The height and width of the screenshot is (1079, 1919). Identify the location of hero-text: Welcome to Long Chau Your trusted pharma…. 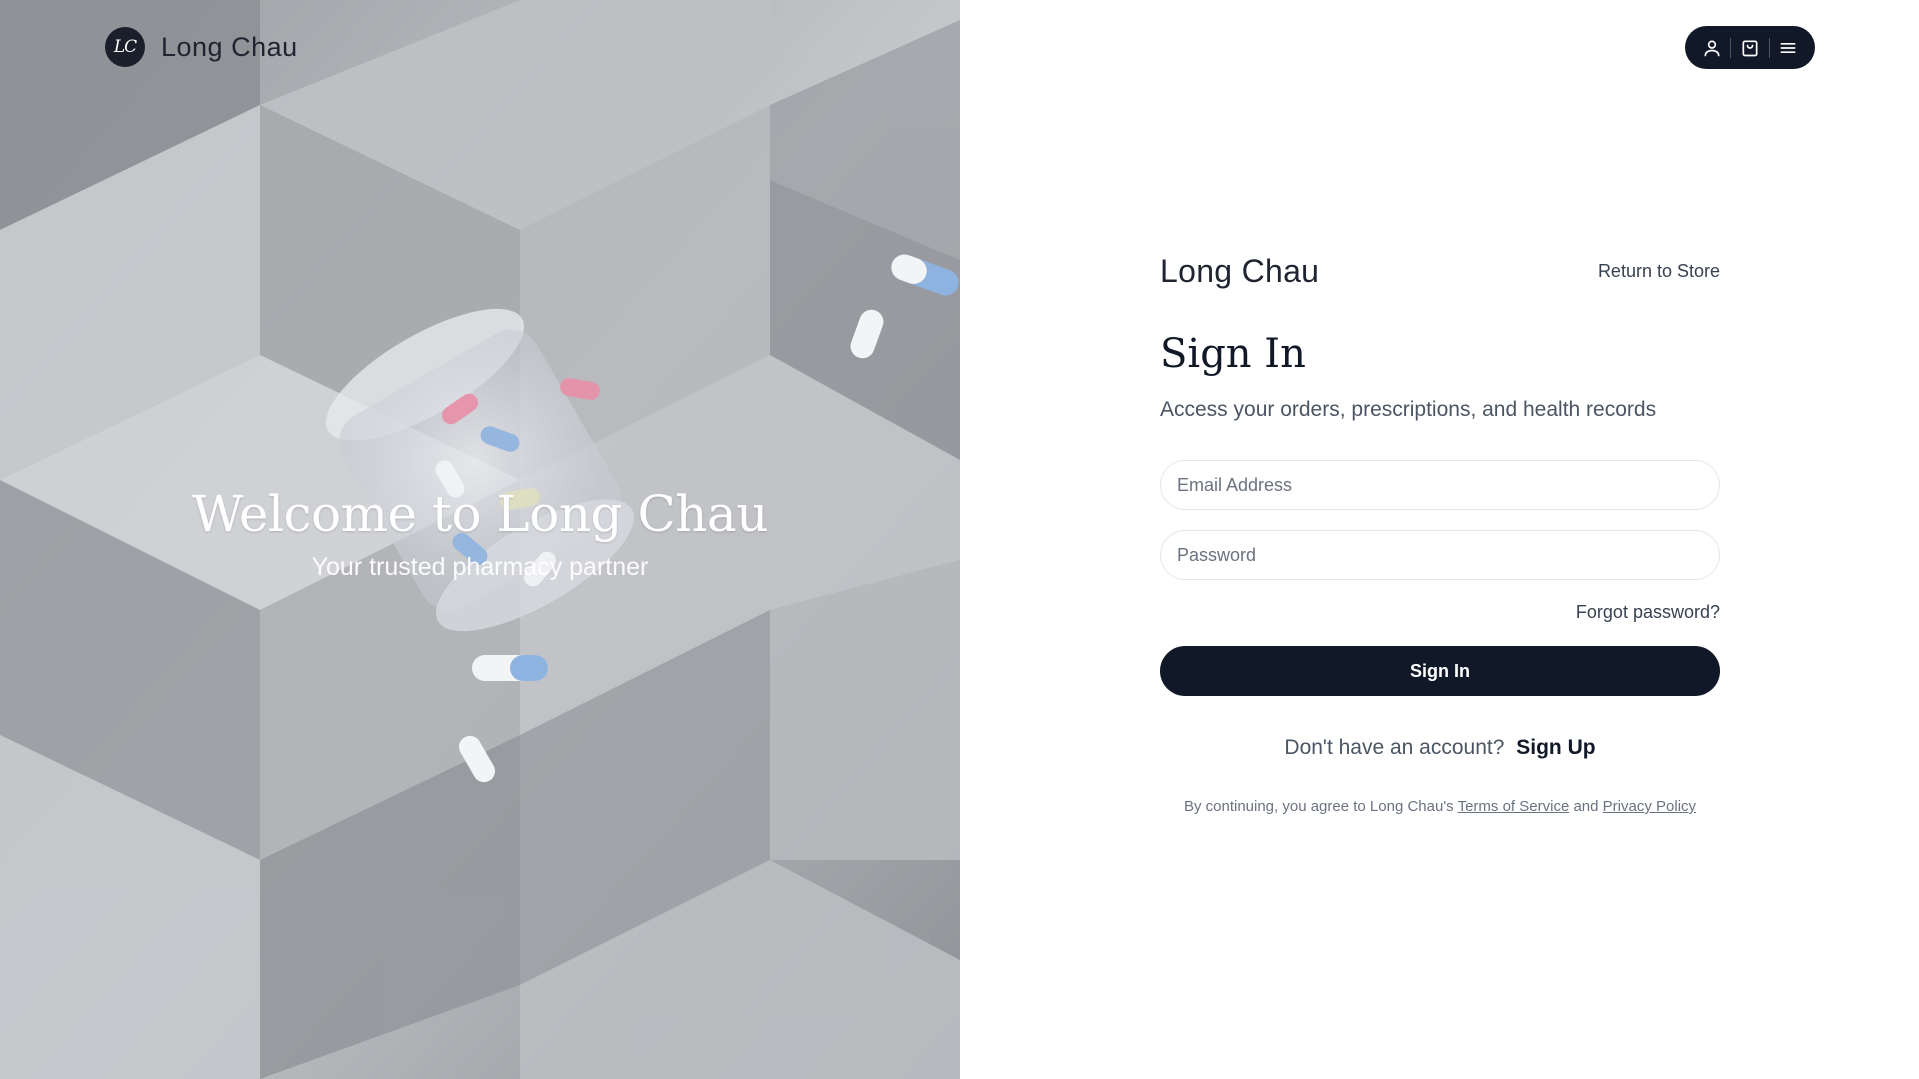
(480, 531).